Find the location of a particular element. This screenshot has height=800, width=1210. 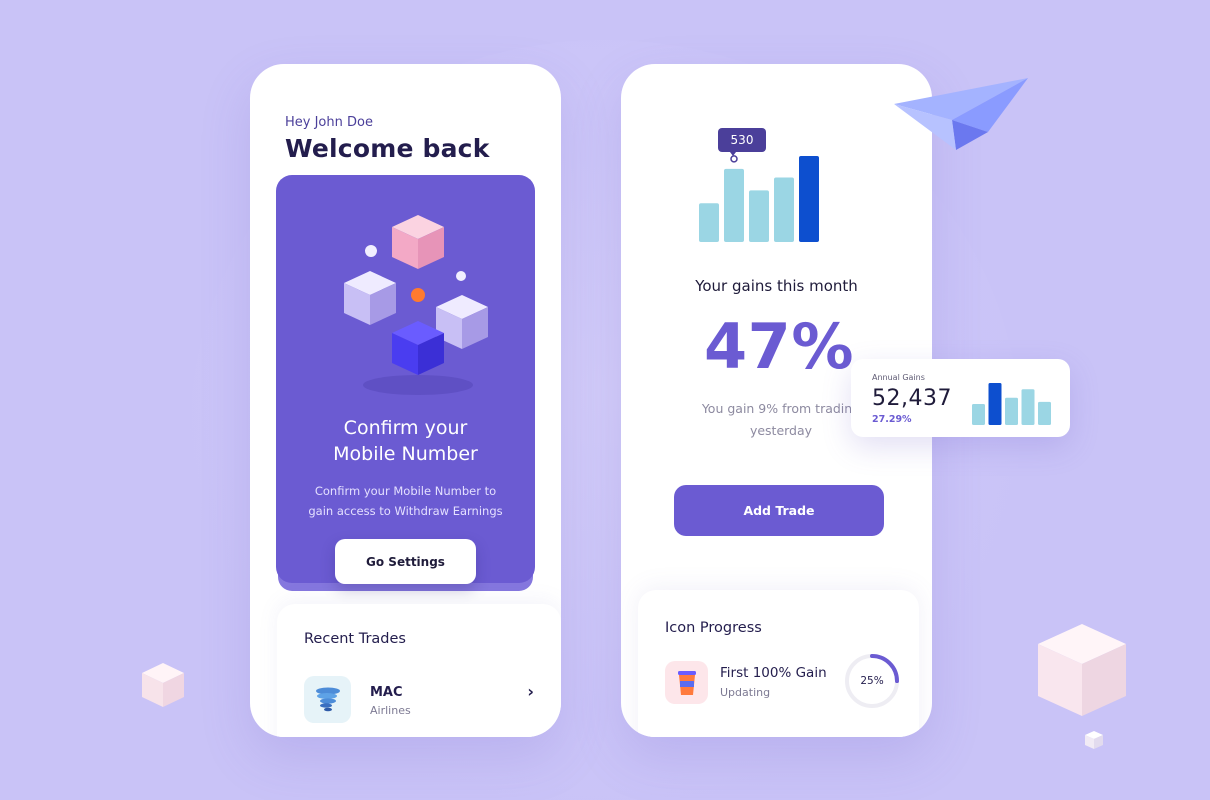

progress-percent-label: 25% is located at coordinates (872, 681).